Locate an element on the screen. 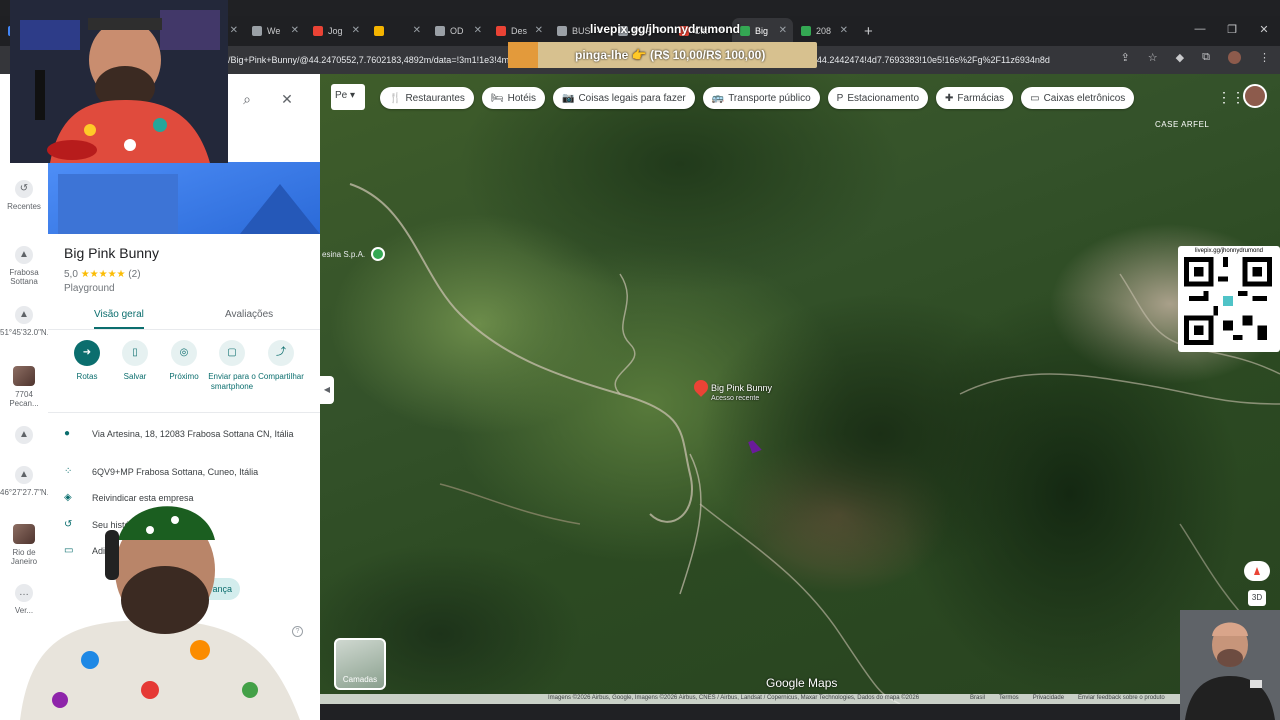 Image resolution: width=1280 pixels, height=720 pixels. compass-icon is located at coordinates (1257, 571).